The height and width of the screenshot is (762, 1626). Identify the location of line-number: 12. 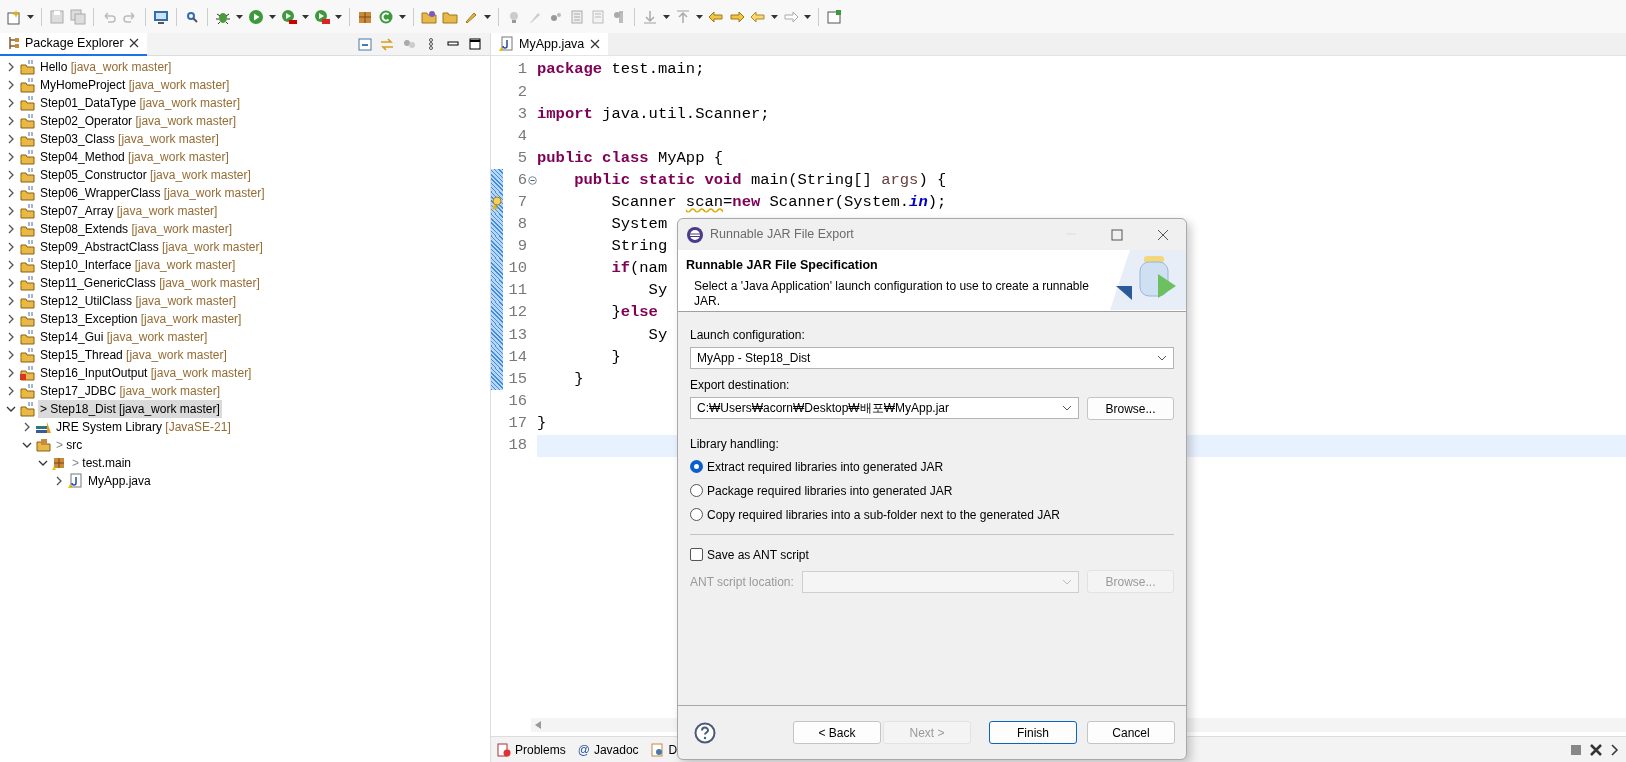
(517, 313).